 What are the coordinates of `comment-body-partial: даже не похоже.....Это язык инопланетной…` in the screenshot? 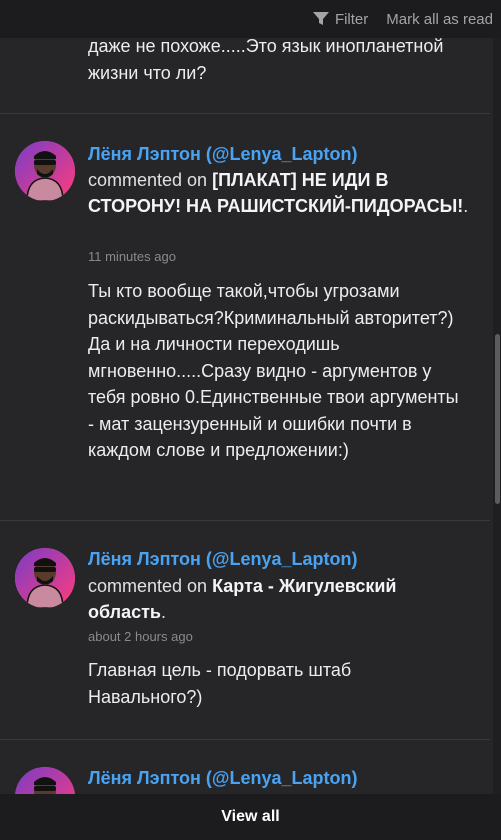 It's located at (266, 59).